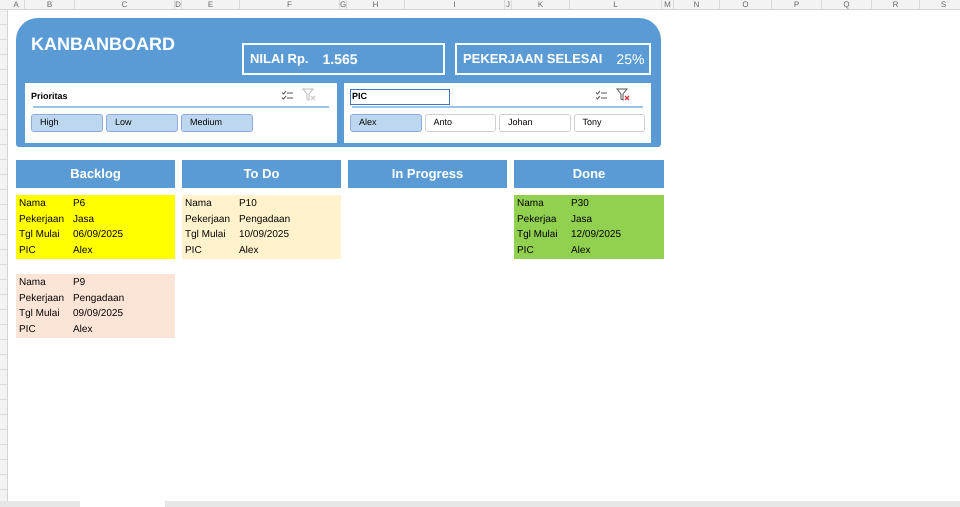 This screenshot has width=960, height=507. What do you see at coordinates (67, 123) in the screenshot?
I see `slicer-item: High` at bounding box center [67, 123].